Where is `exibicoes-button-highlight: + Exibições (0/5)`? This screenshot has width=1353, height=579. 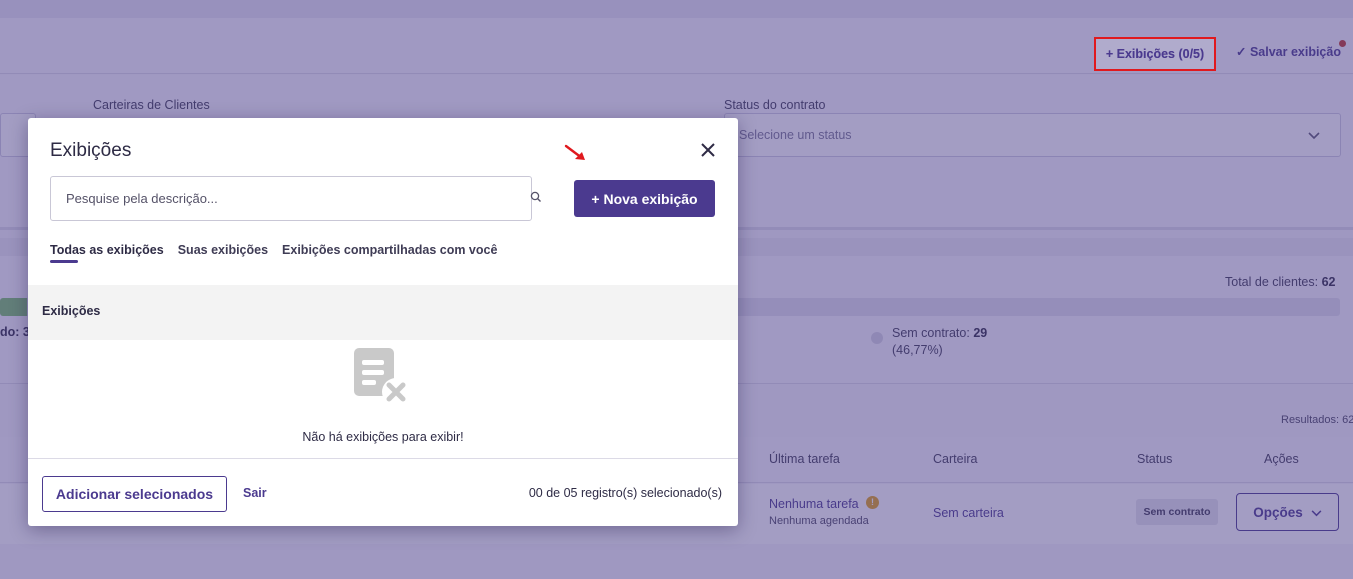 exibicoes-button-highlight: + Exibições (0/5) is located at coordinates (1155, 54).